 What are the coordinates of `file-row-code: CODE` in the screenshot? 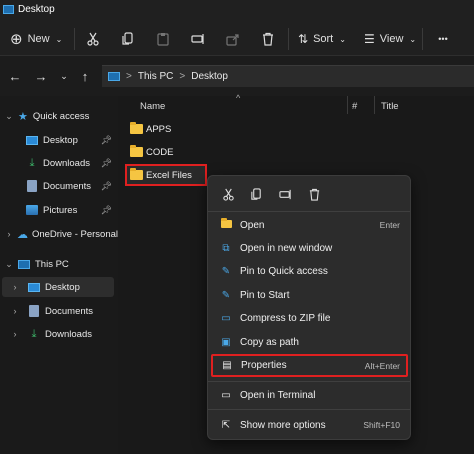 It's located at (151, 152).